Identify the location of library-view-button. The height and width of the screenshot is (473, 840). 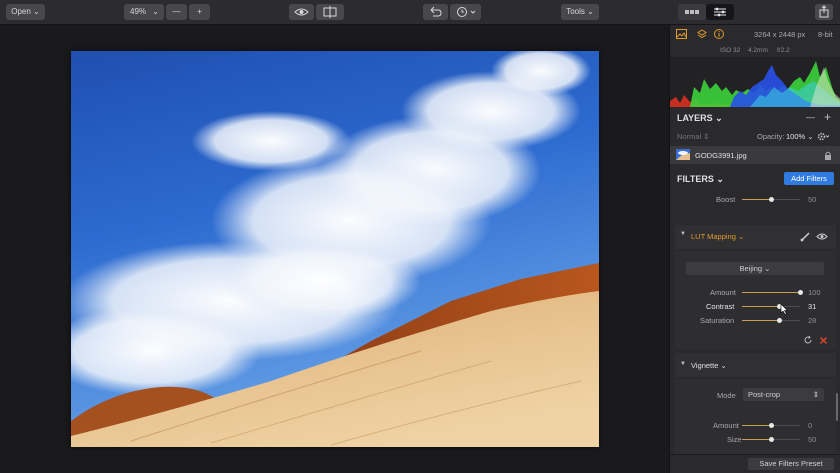
(692, 12).